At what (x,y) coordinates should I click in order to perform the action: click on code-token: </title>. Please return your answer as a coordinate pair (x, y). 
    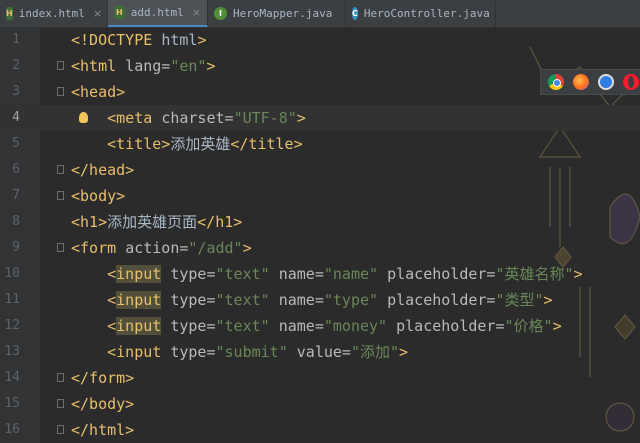
    Looking at the image, I should click on (266, 144).